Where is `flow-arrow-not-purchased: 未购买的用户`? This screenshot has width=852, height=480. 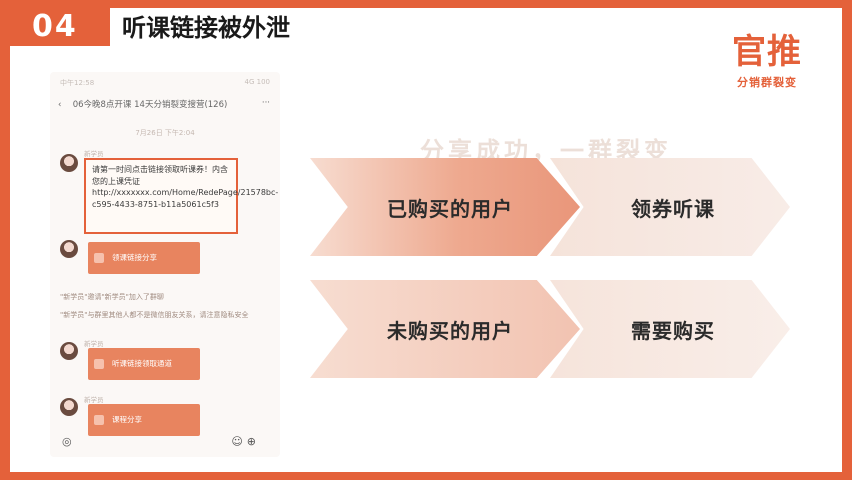 flow-arrow-not-purchased: 未购买的用户 is located at coordinates (445, 329).